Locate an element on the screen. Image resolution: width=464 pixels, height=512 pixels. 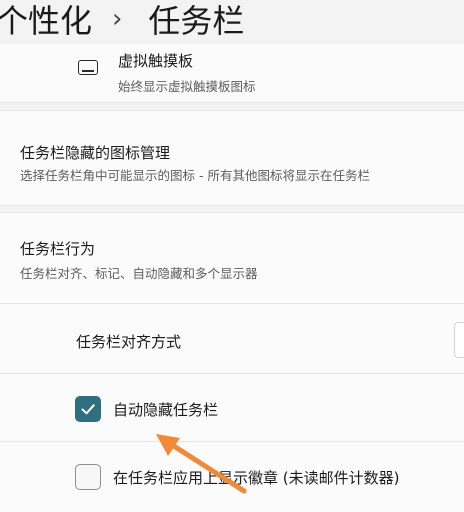
touchpad-title: 虚拟触摸板 is located at coordinates (156, 61).